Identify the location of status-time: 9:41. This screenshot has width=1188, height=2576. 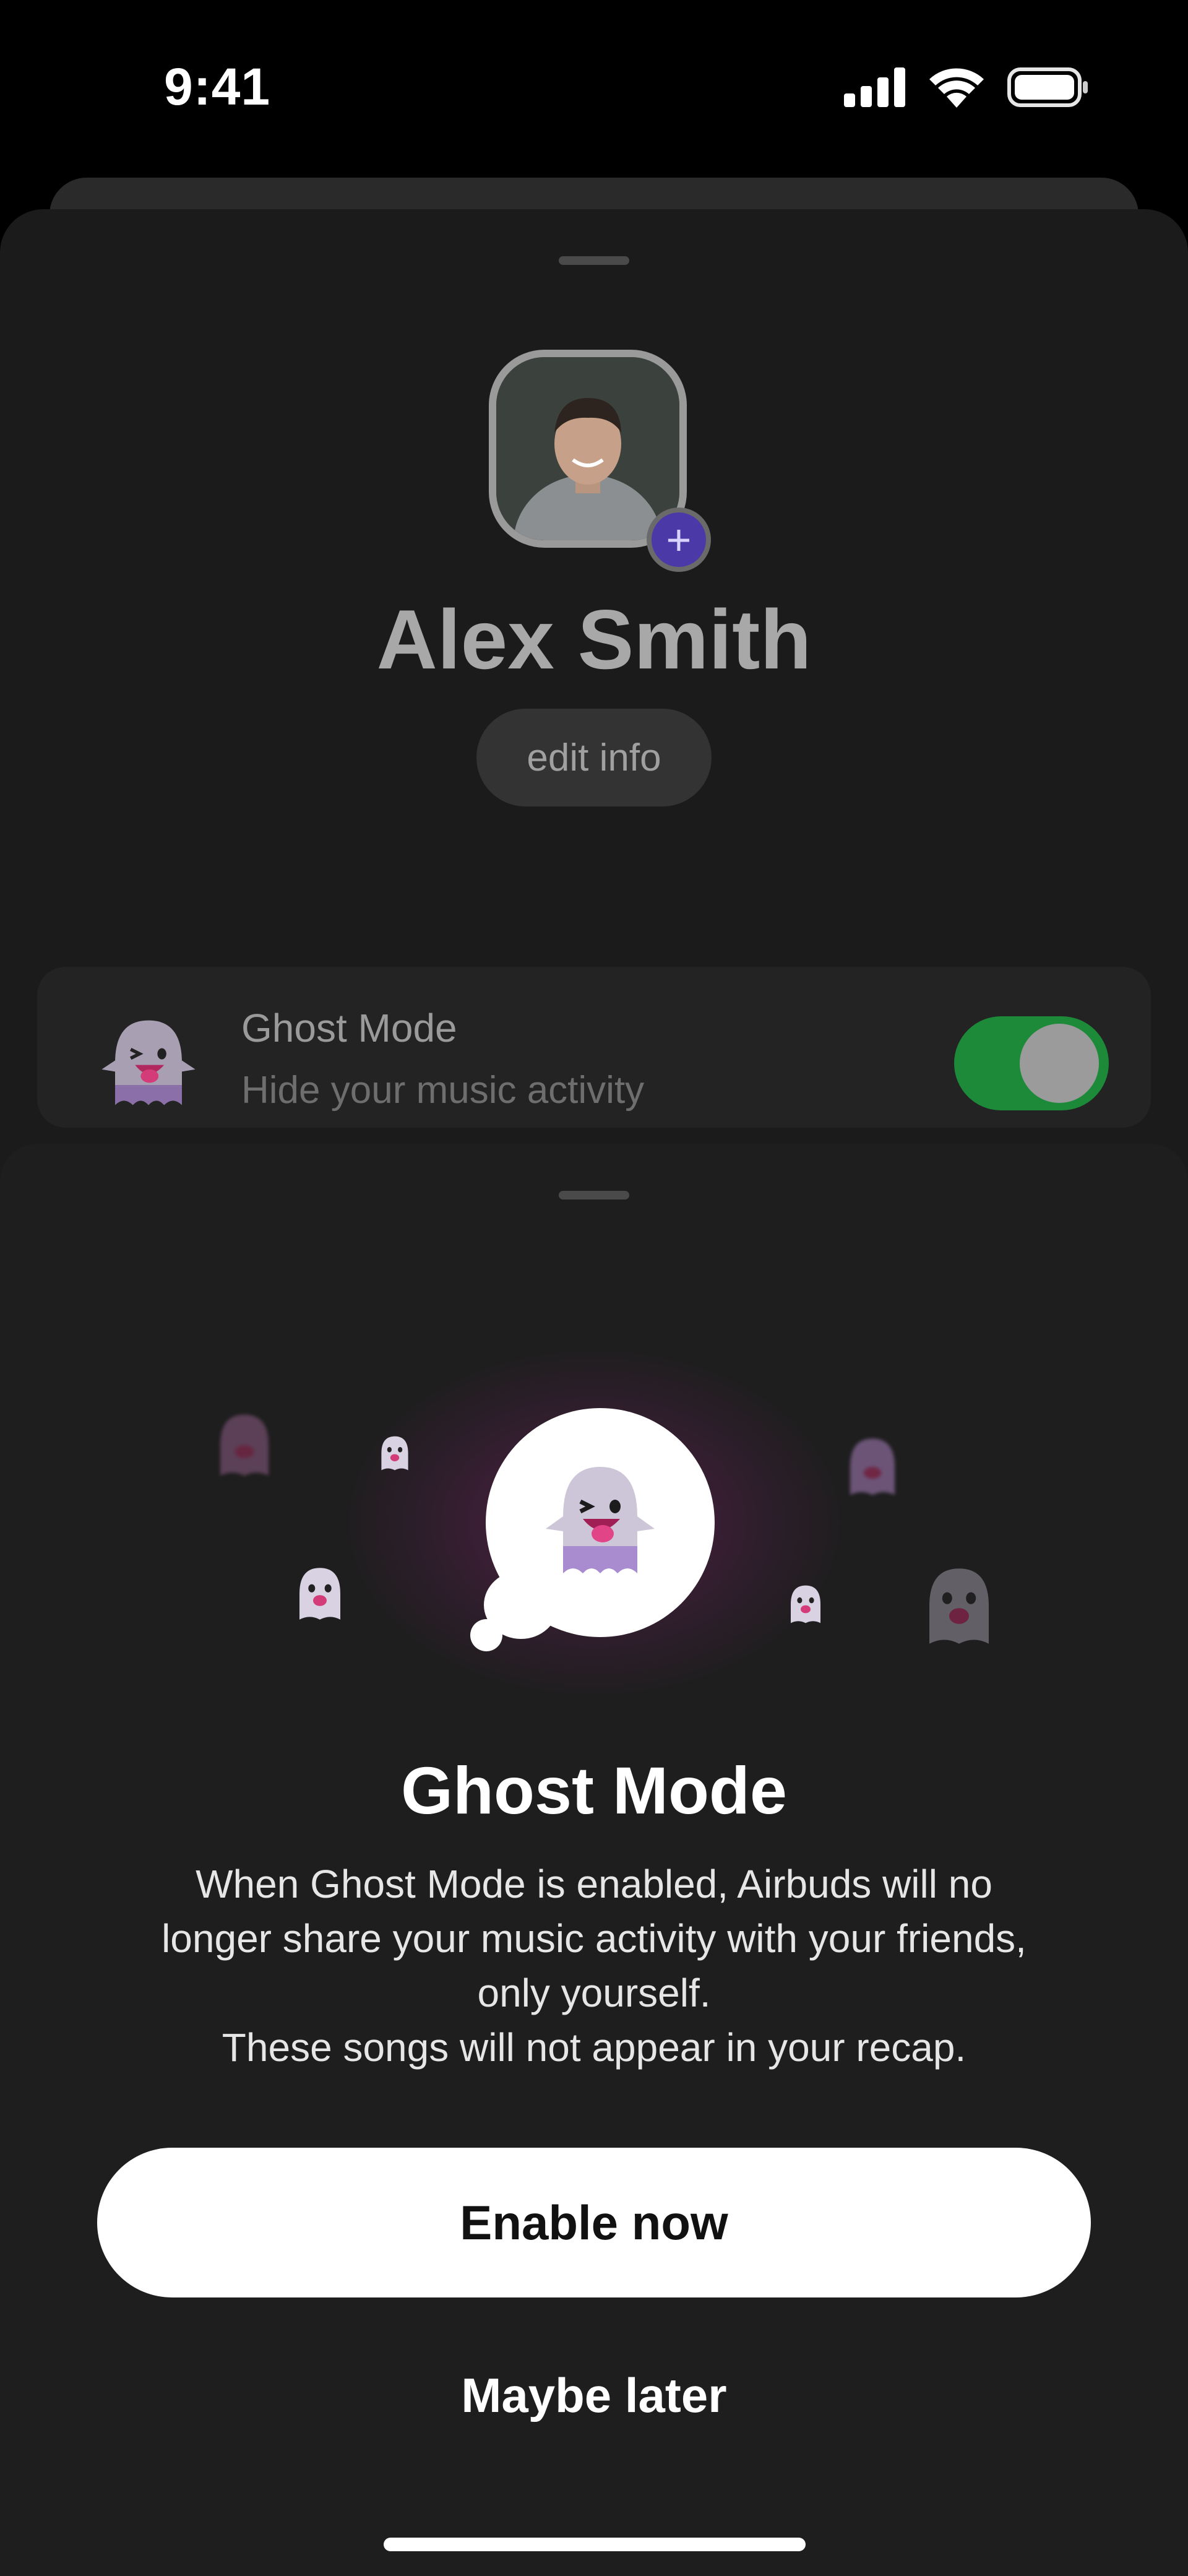
(217, 87).